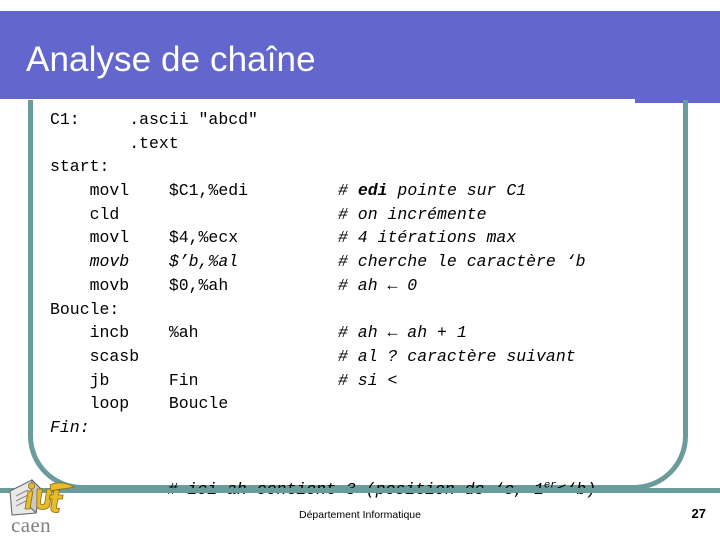  What do you see at coordinates (124, 333) in the screenshot?
I see `code-line-instruction: incb %ah` at bounding box center [124, 333].